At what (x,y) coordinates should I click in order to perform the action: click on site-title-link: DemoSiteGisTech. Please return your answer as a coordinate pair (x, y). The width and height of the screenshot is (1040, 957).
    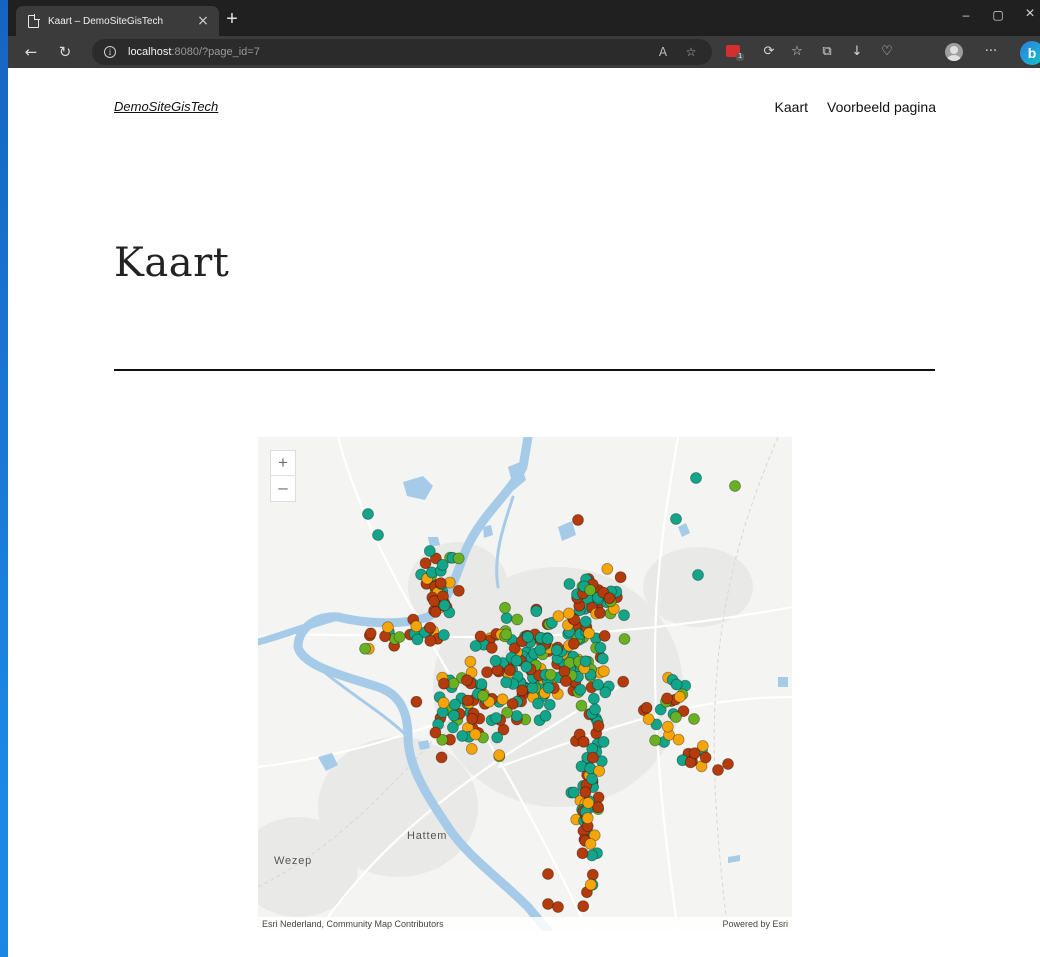
    Looking at the image, I should click on (166, 106).